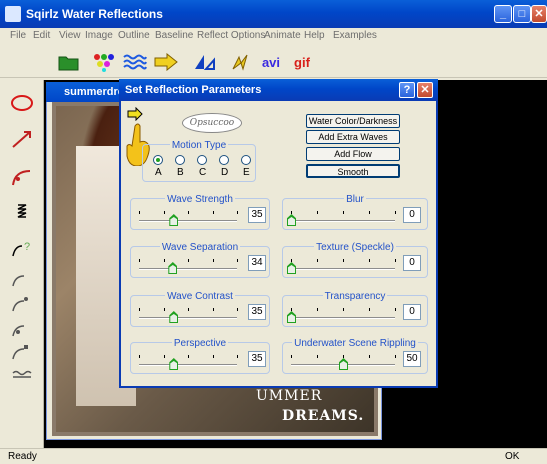 This screenshot has height=464, width=547. What do you see at coordinates (412, 359) in the screenshot?
I see `slider-value: 50` at bounding box center [412, 359].